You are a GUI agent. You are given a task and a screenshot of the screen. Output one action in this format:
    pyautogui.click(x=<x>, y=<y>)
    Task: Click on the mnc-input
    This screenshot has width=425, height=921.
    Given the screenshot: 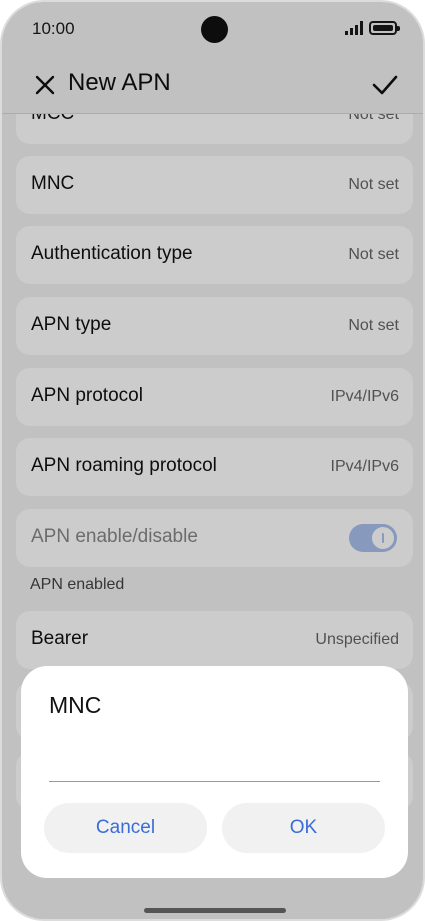 What is the action you would take?
    pyautogui.click(x=214, y=759)
    